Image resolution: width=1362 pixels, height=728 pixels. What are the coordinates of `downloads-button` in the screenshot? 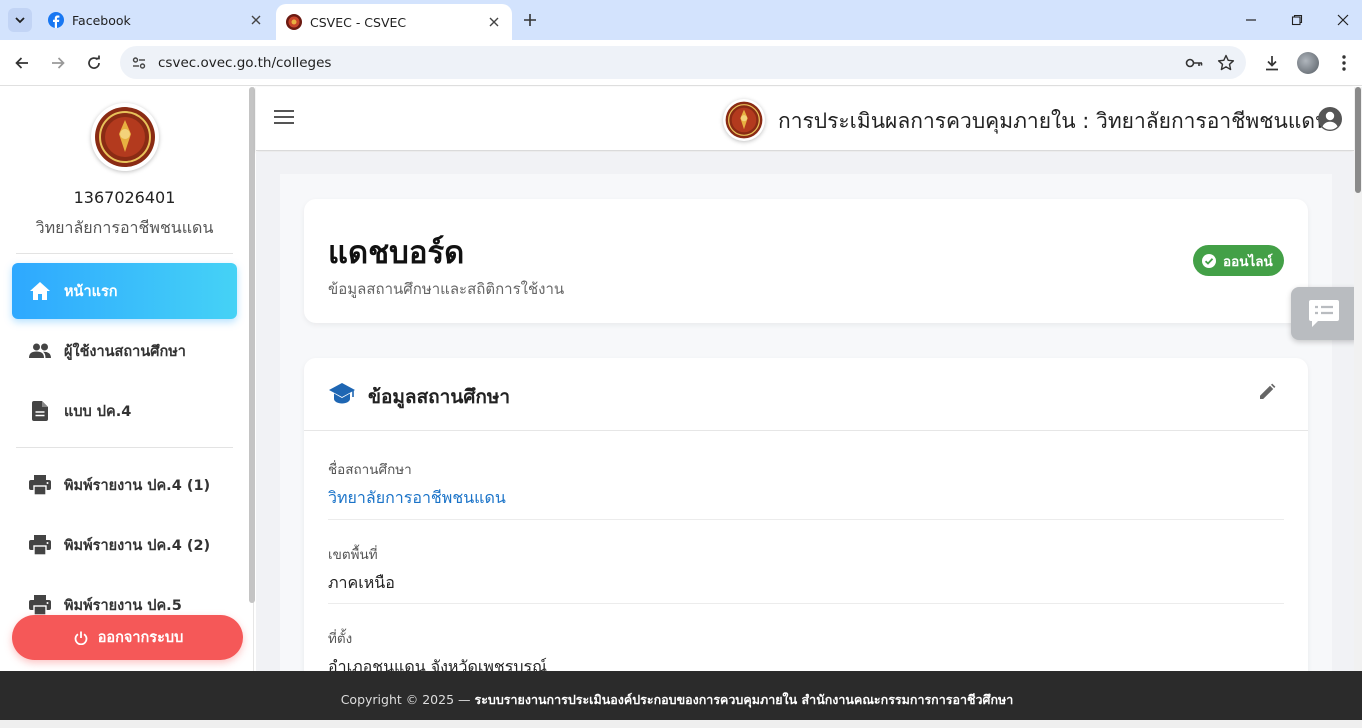 It's located at (1272, 63).